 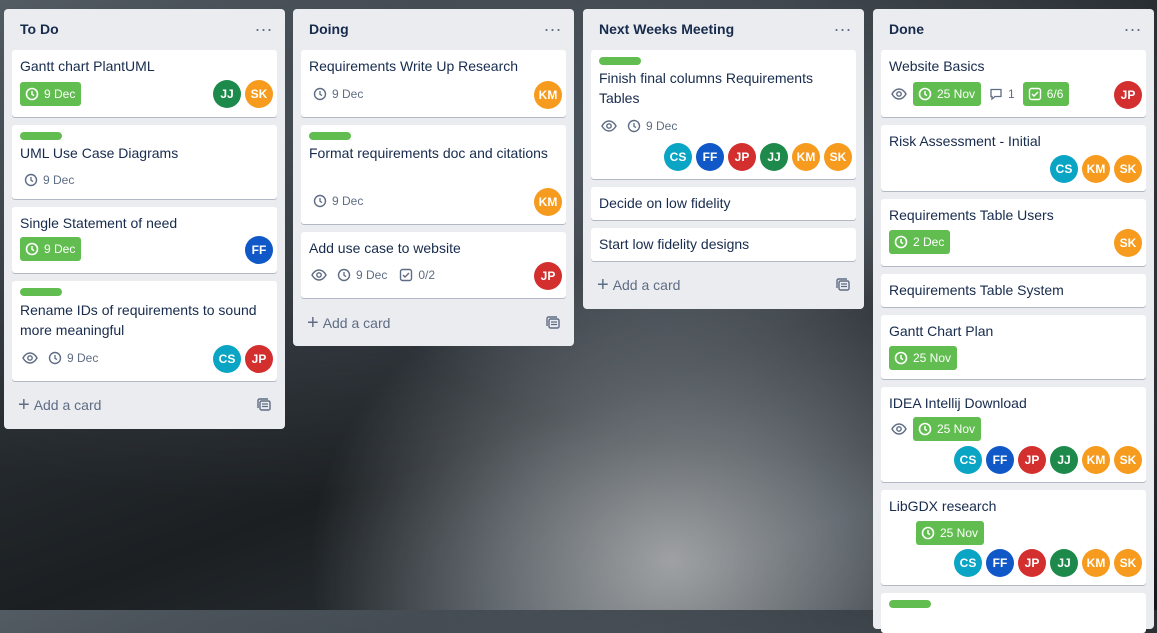 I want to click on due-date-text: 9 Dec, so click(x=372, y=275).